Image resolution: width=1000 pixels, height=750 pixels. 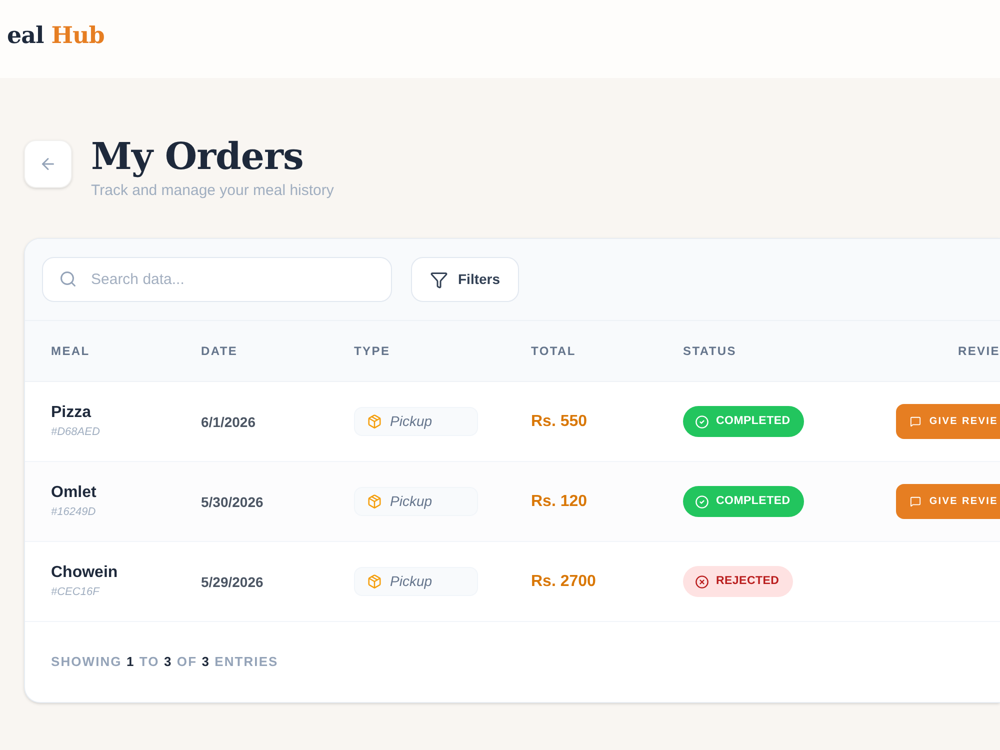 I want to click on order-id: #CEC16F, so click(x=75, y=592).